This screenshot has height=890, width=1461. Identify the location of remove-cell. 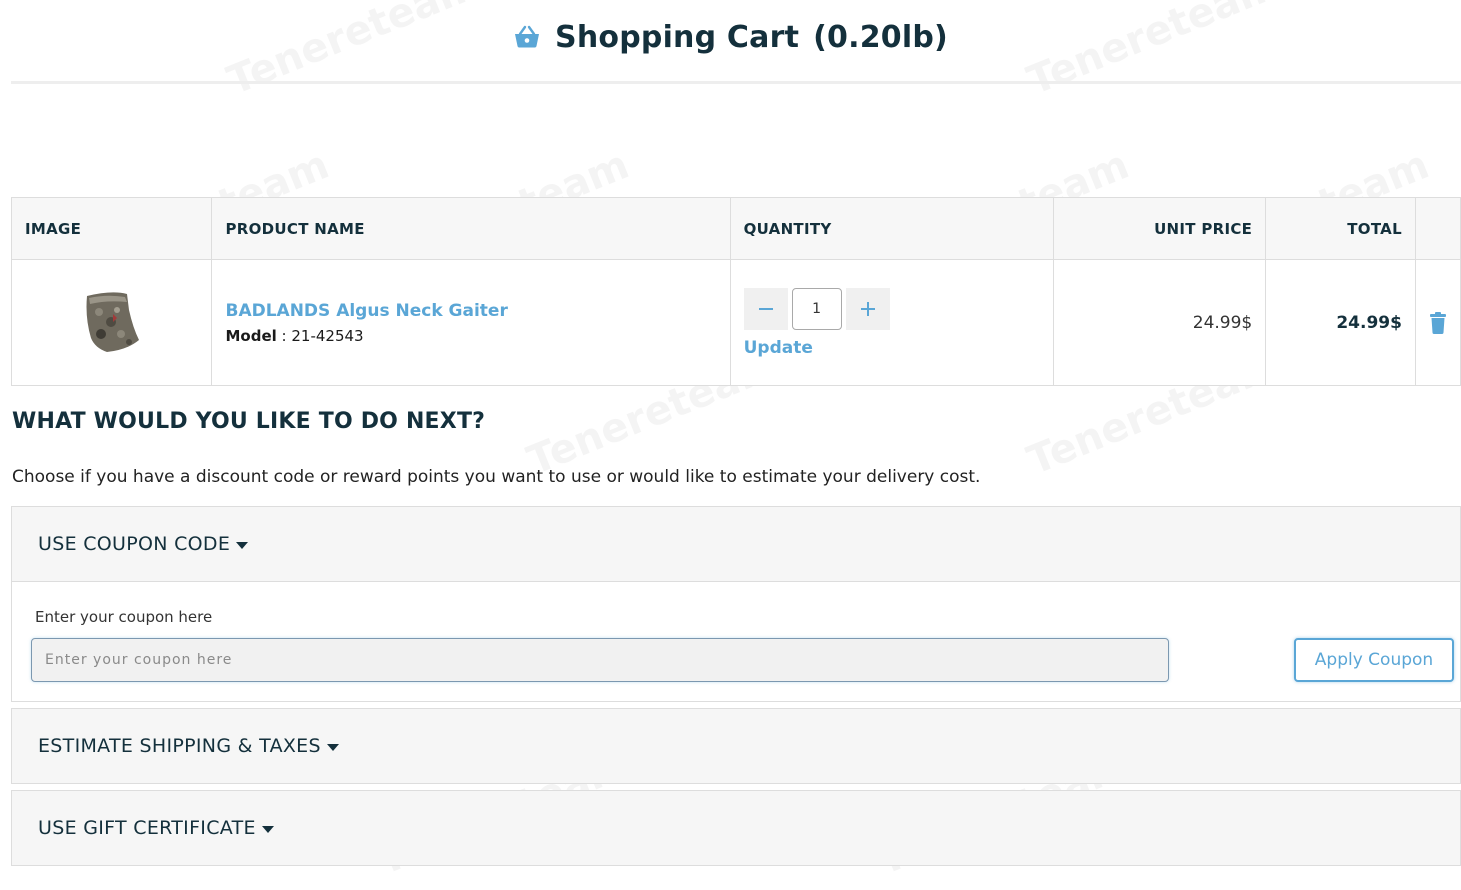
(1437, 322).